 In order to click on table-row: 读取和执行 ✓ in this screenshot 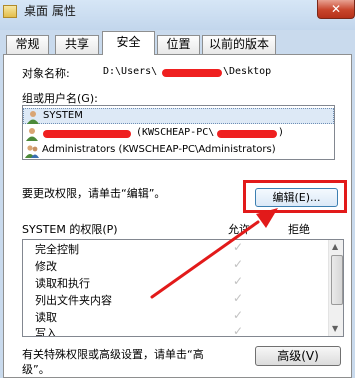, I will do `click(175, 282)`.